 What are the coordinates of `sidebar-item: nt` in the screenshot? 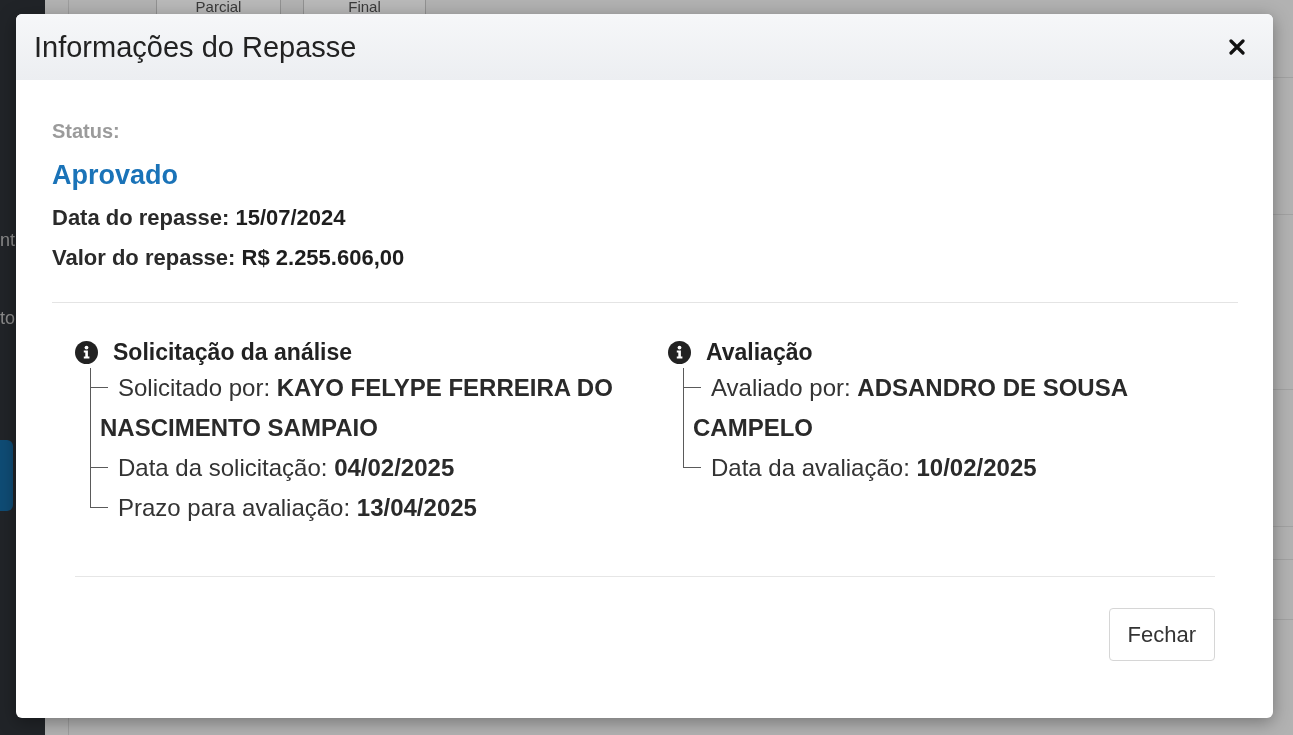 It's located at (7, 240).